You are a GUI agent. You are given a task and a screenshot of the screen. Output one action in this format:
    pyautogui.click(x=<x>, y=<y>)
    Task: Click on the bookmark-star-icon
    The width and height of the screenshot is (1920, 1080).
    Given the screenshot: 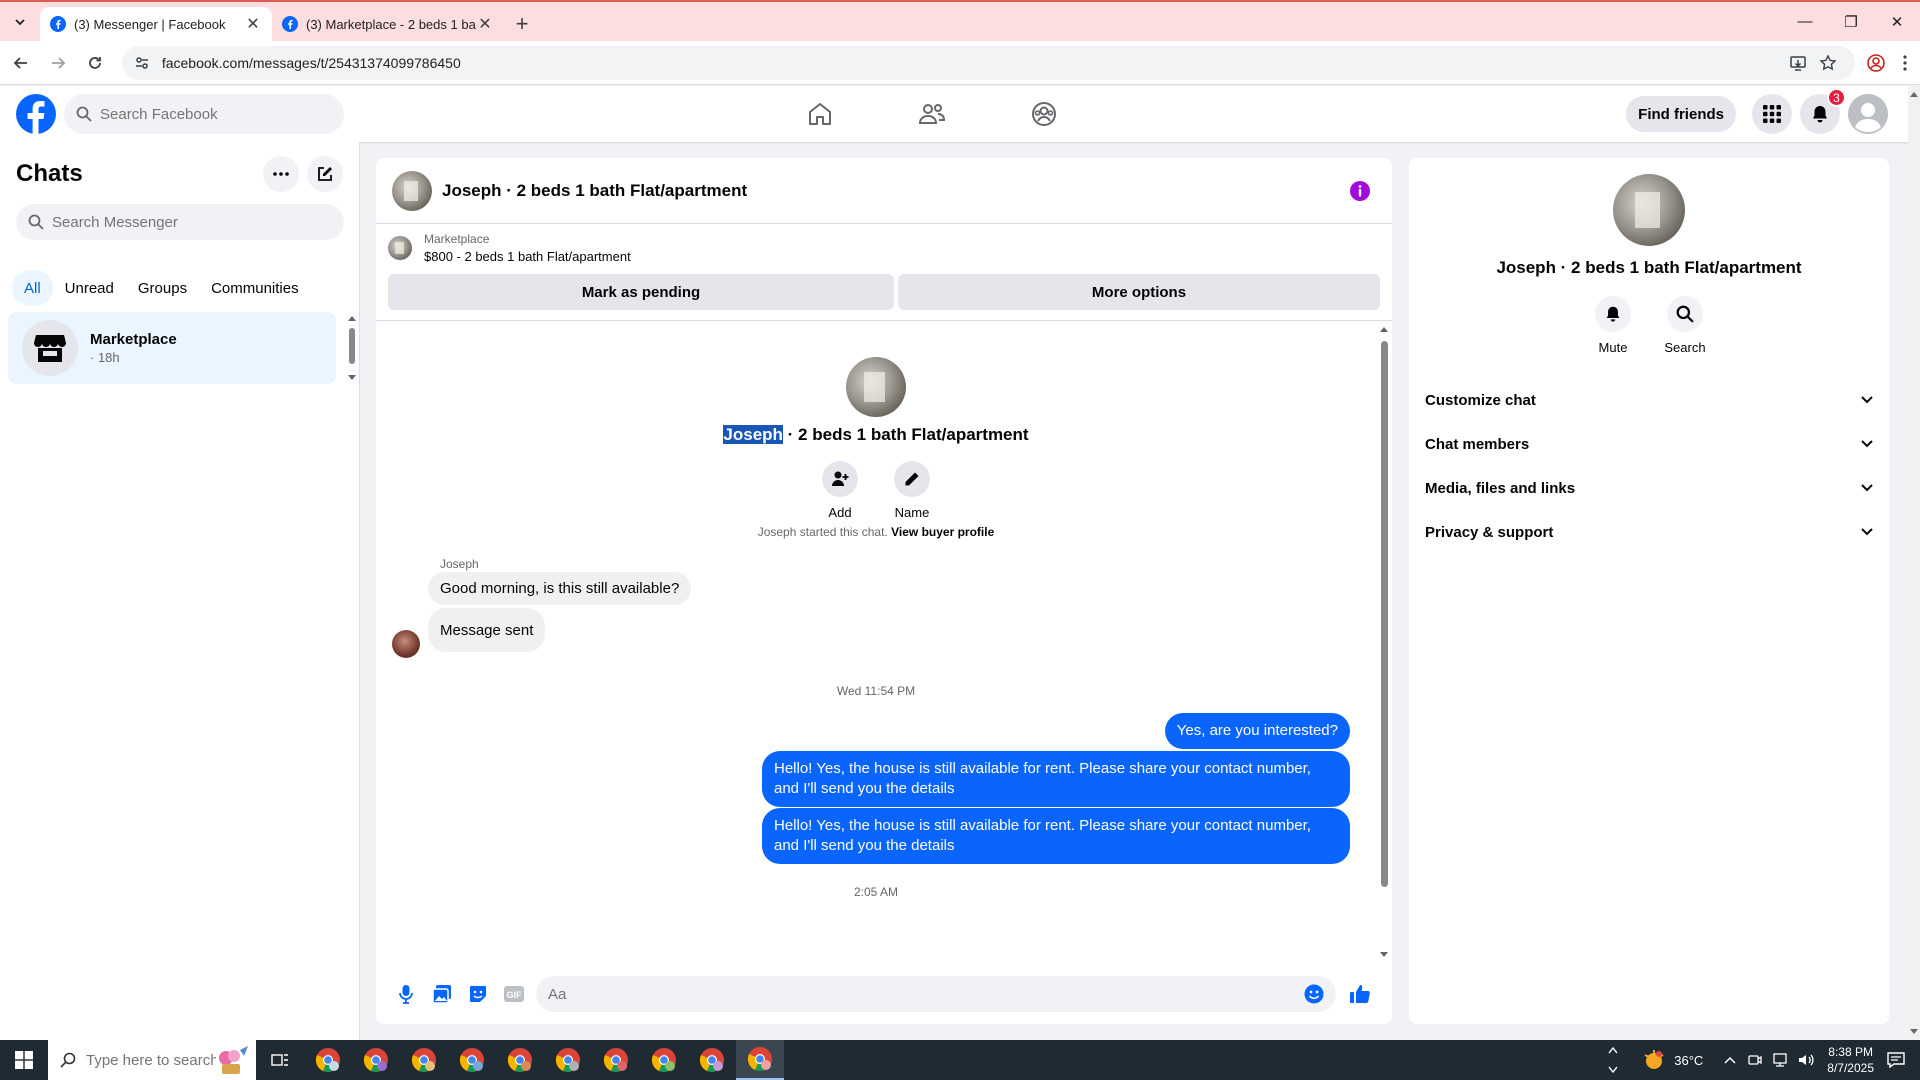 What is the action you would take?
    pyautogui.click(x=1828, y=63)
    